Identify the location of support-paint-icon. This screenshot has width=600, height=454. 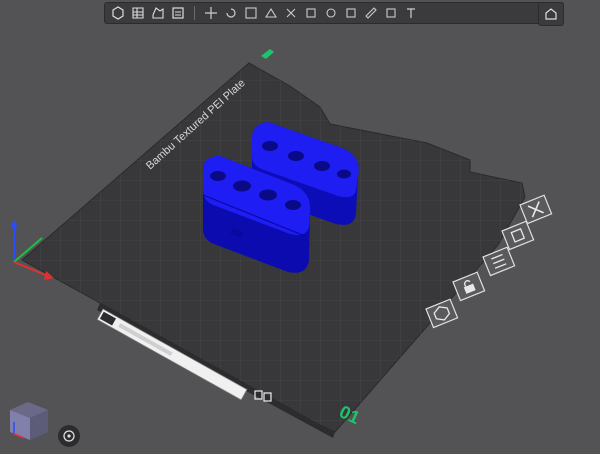
(311, 13).